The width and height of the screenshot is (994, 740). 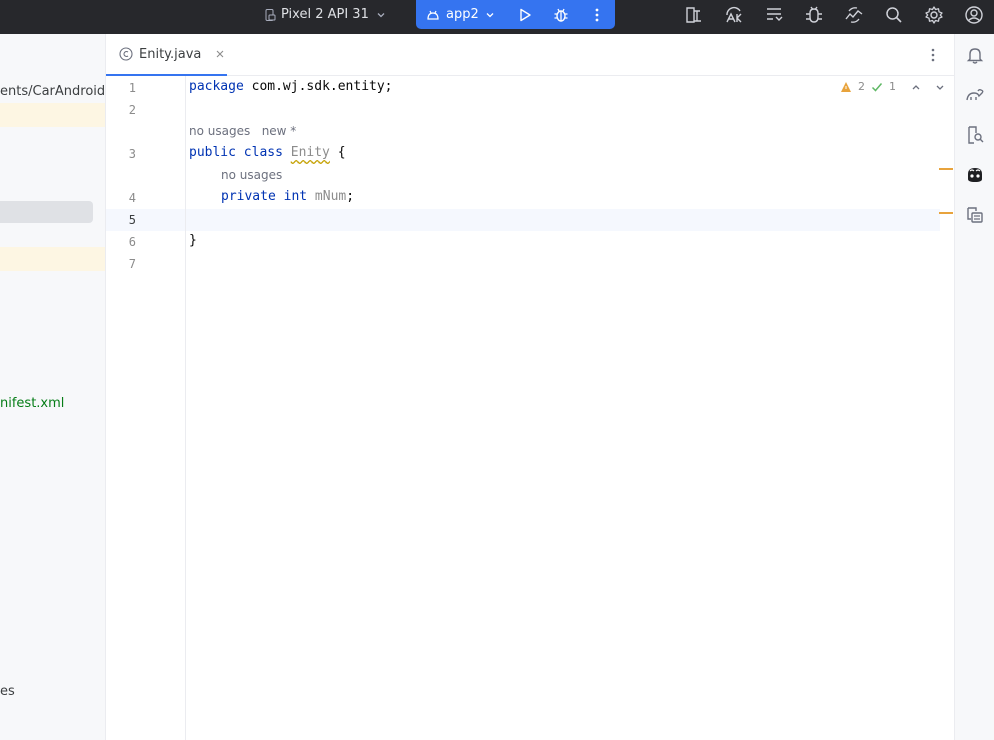 I want to click on notifications-icon, so click(x=975, y=56).